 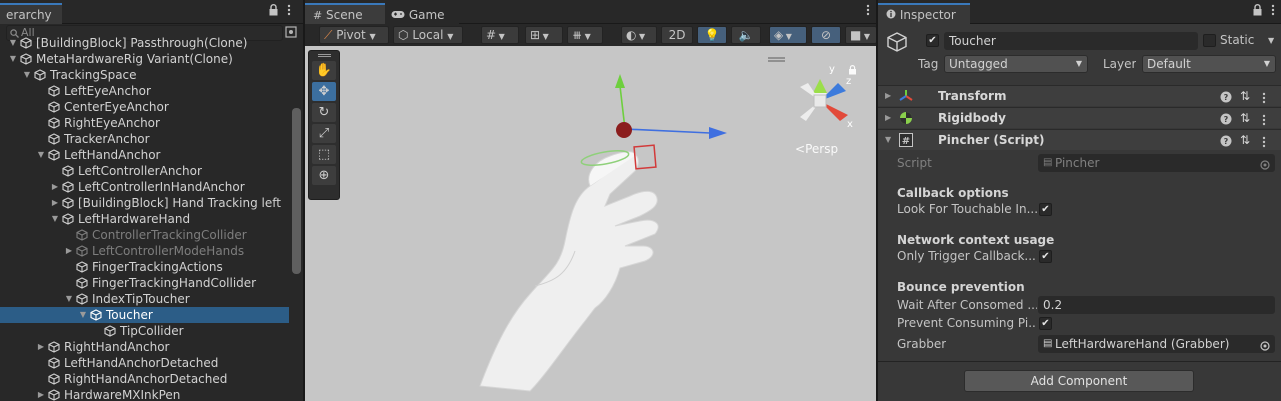 I want to click on only-trigger-checkbox: ✔, so click(x=1045, y=256).